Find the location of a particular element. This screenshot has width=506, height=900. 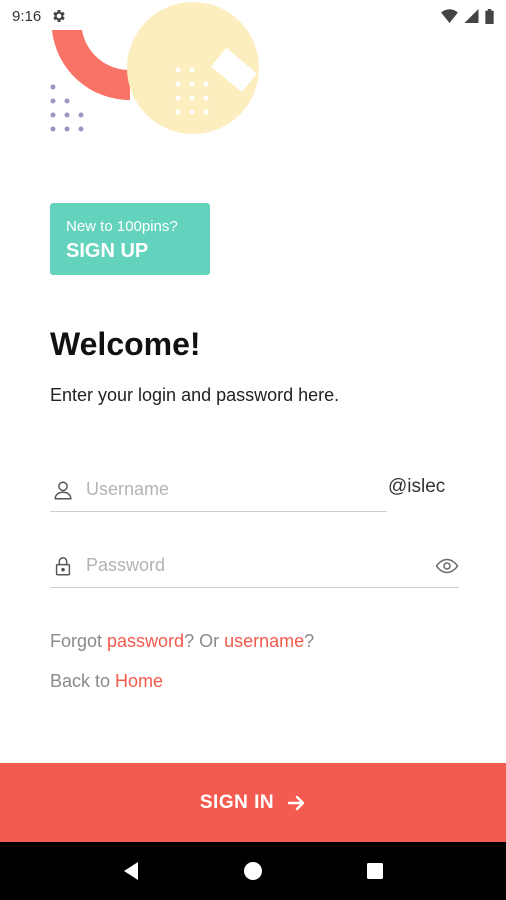

signin-button: SIGN IN is located at coordinates (253, 802).